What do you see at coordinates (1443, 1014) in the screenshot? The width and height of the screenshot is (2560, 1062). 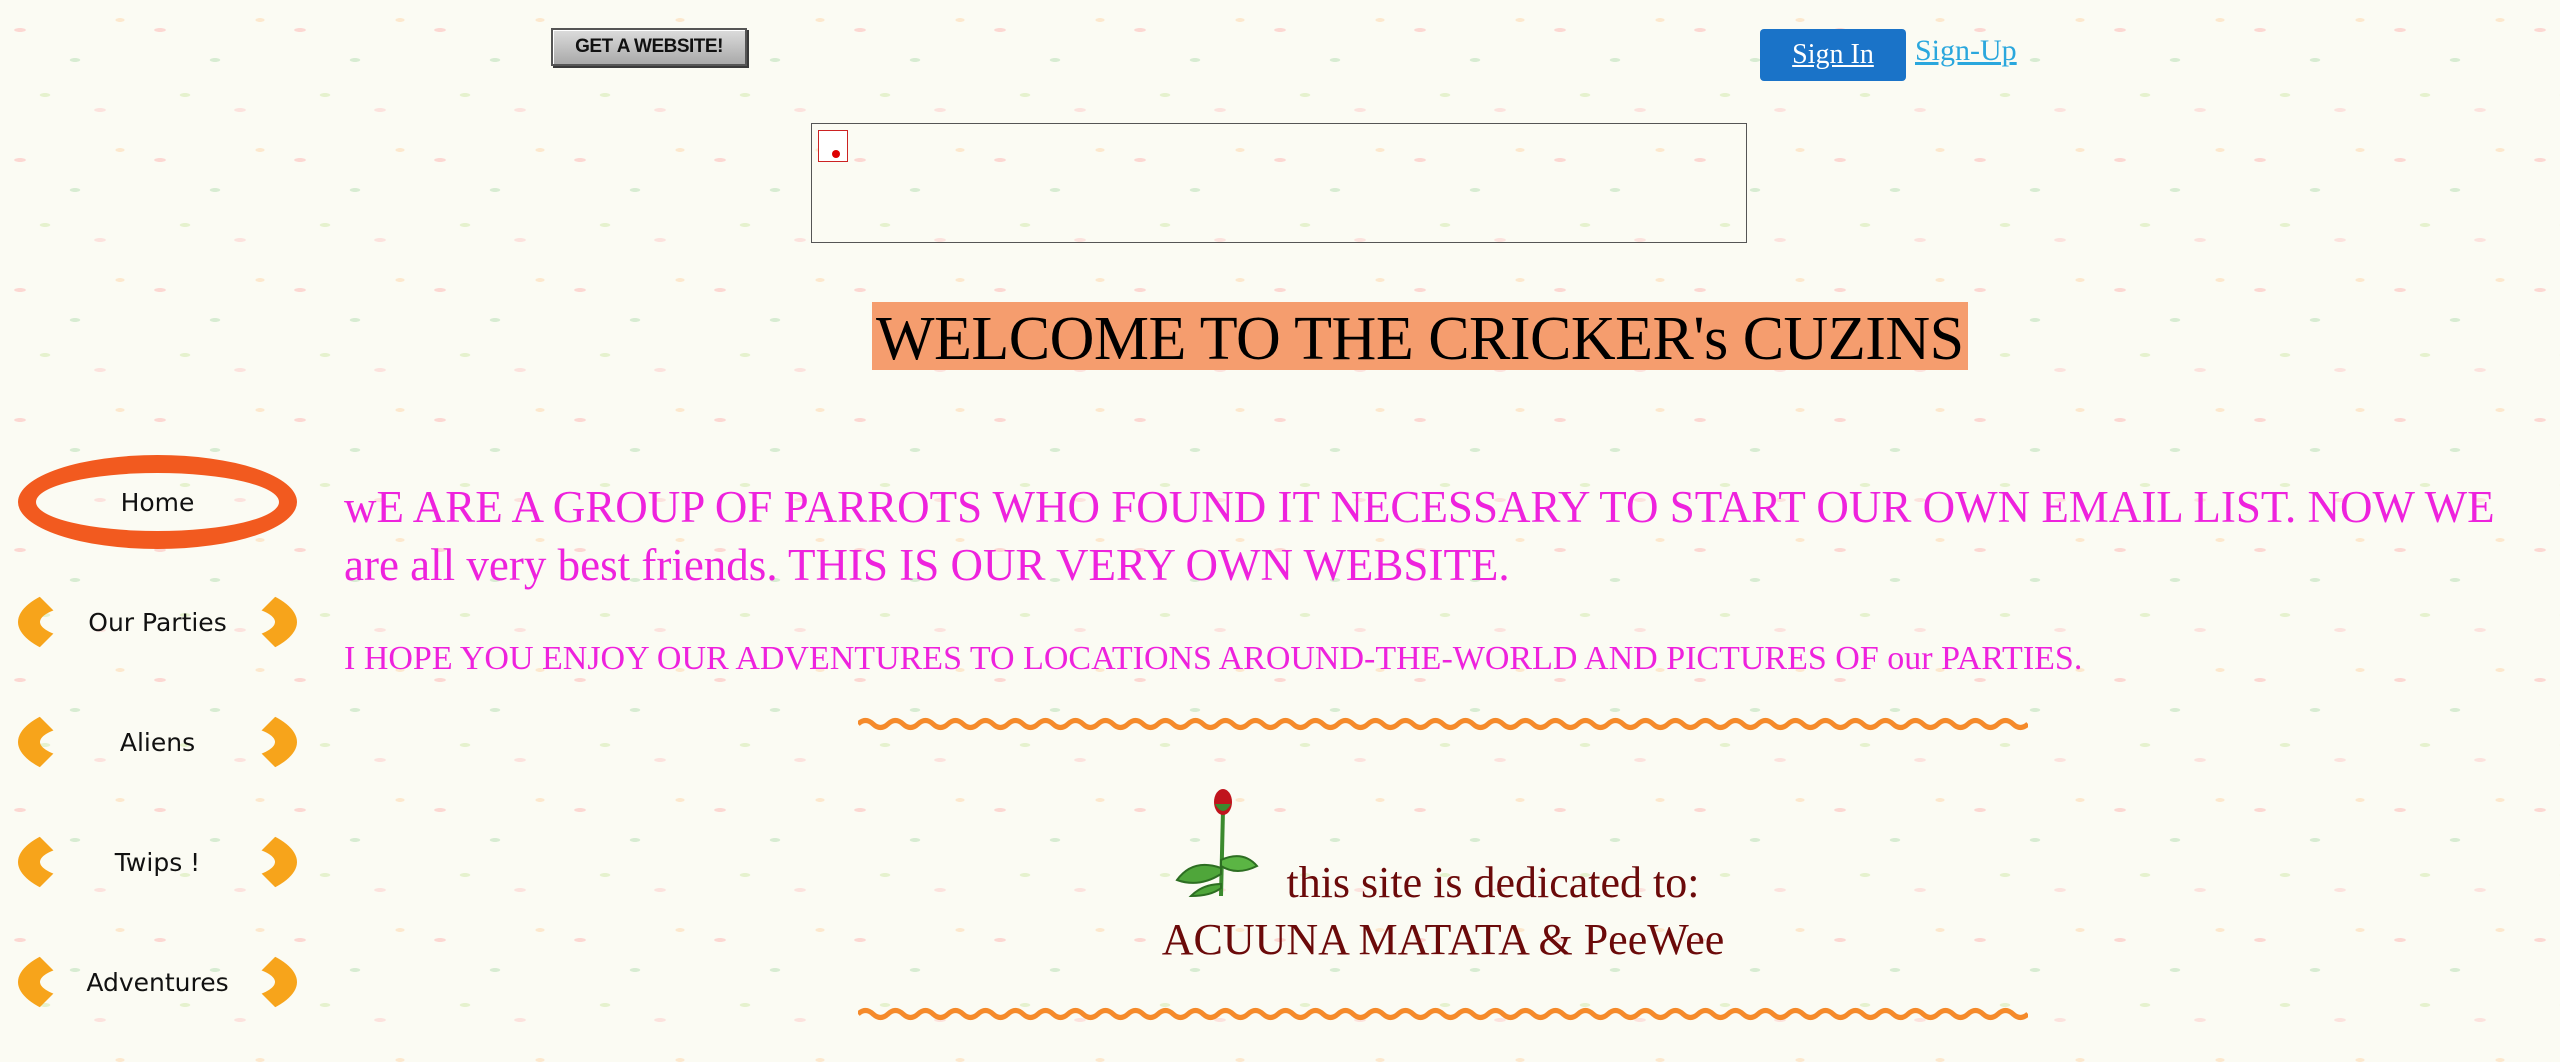 I see `wavy-divider-bottom` at bounding box center [1443, 1014].